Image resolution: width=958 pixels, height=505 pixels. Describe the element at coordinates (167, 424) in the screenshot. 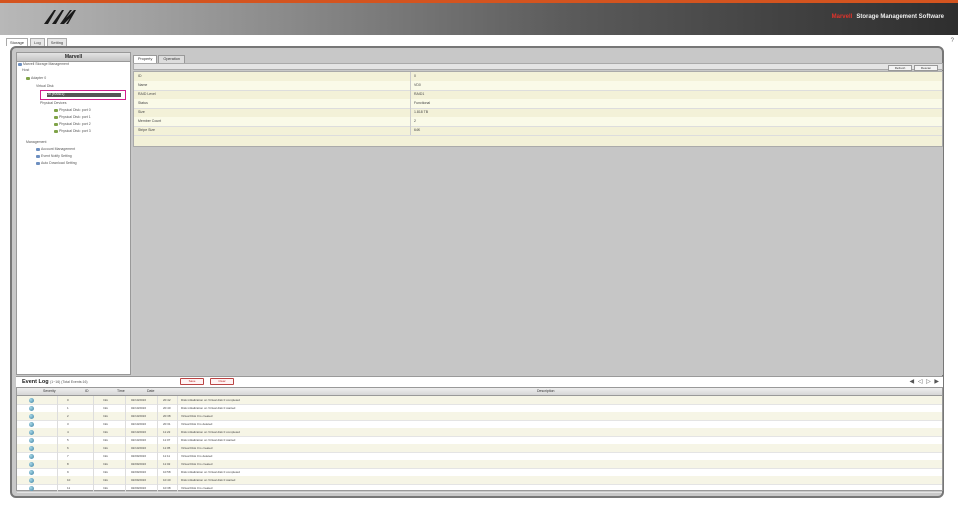

I see `cell-time: 20:31` at that location.